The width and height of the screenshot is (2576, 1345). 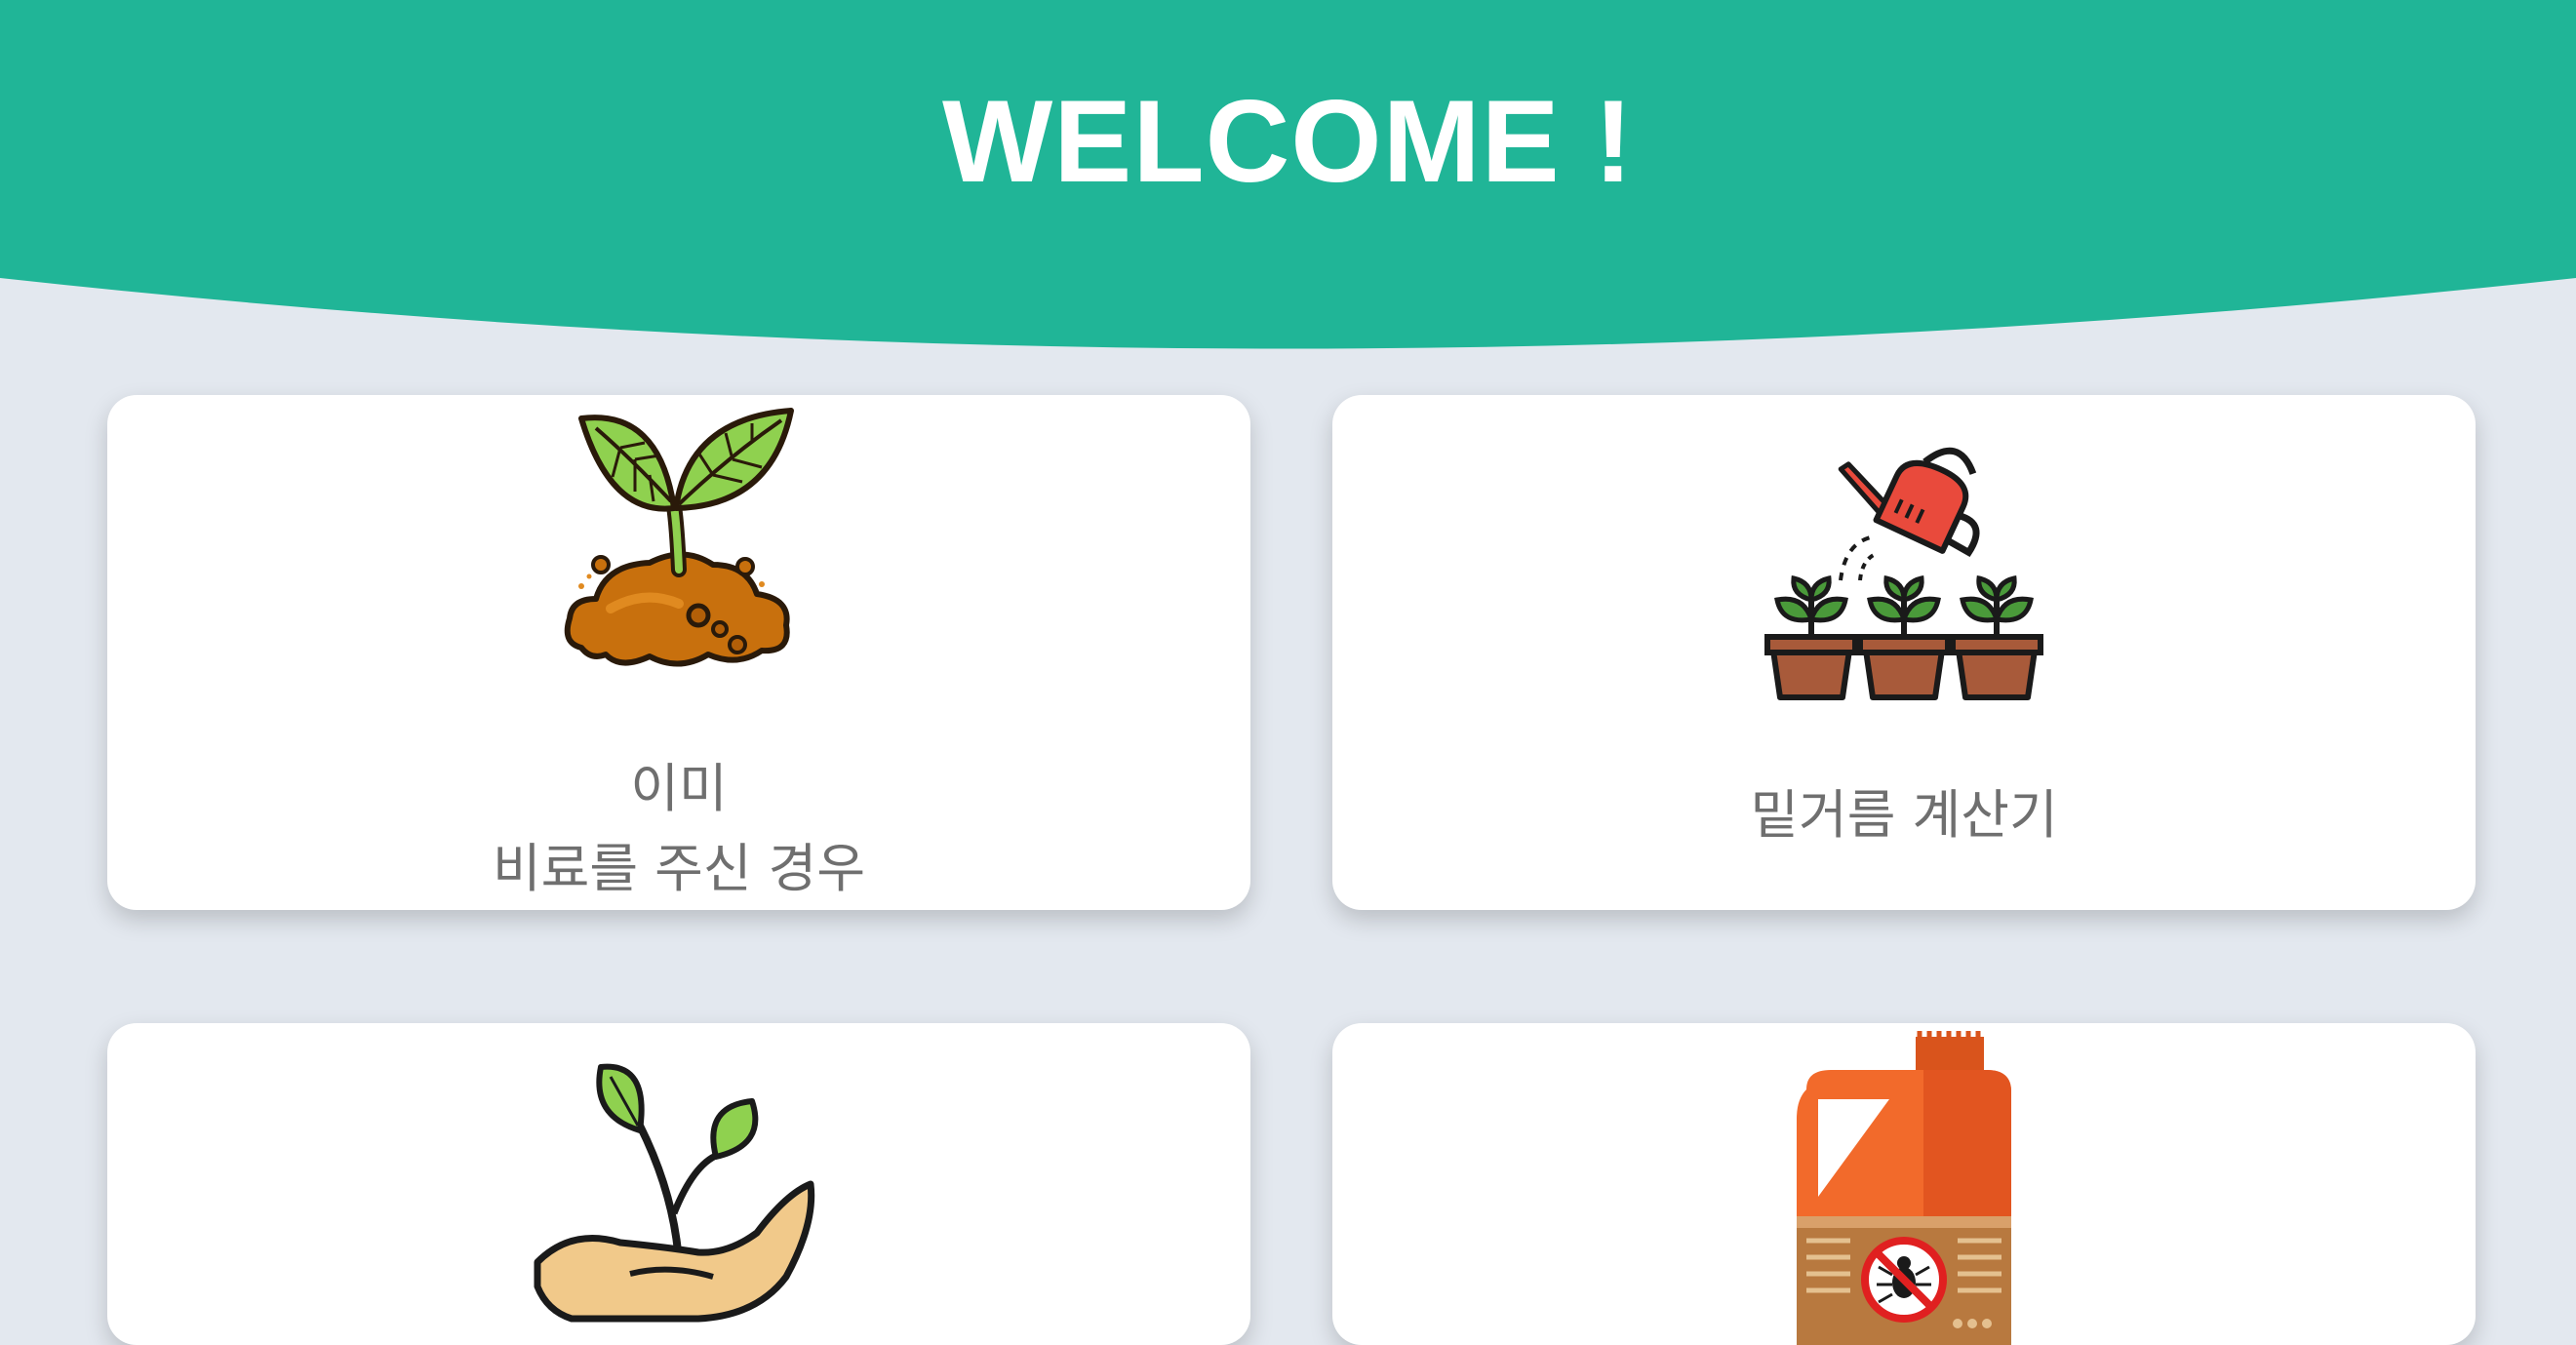 I want to click on pesticide-jug-icon, so click(x=1904, y=1188).